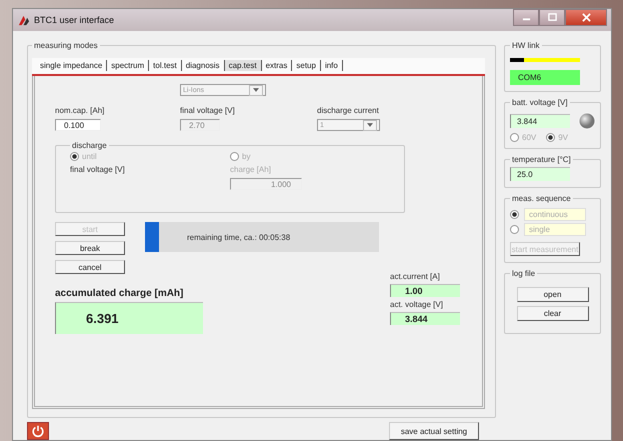  What do you see at coordinates (129, 318) in the screenshot?
I see `accumulated-charge-display: 6.391` at bounding box center [129, 318].